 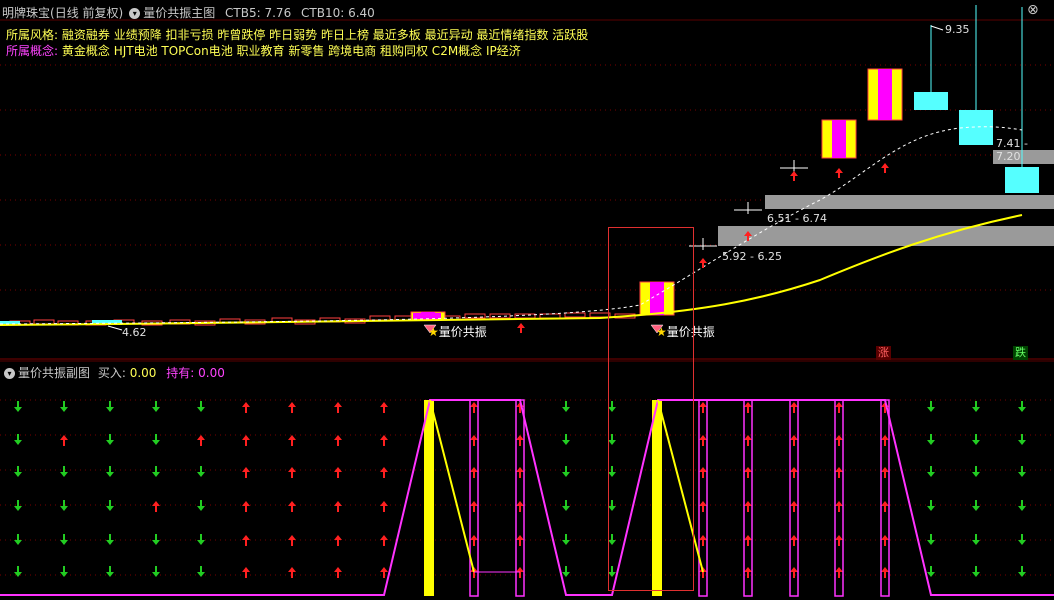 I want to click on hold-label: 持有:, so click(x=180, y=373).